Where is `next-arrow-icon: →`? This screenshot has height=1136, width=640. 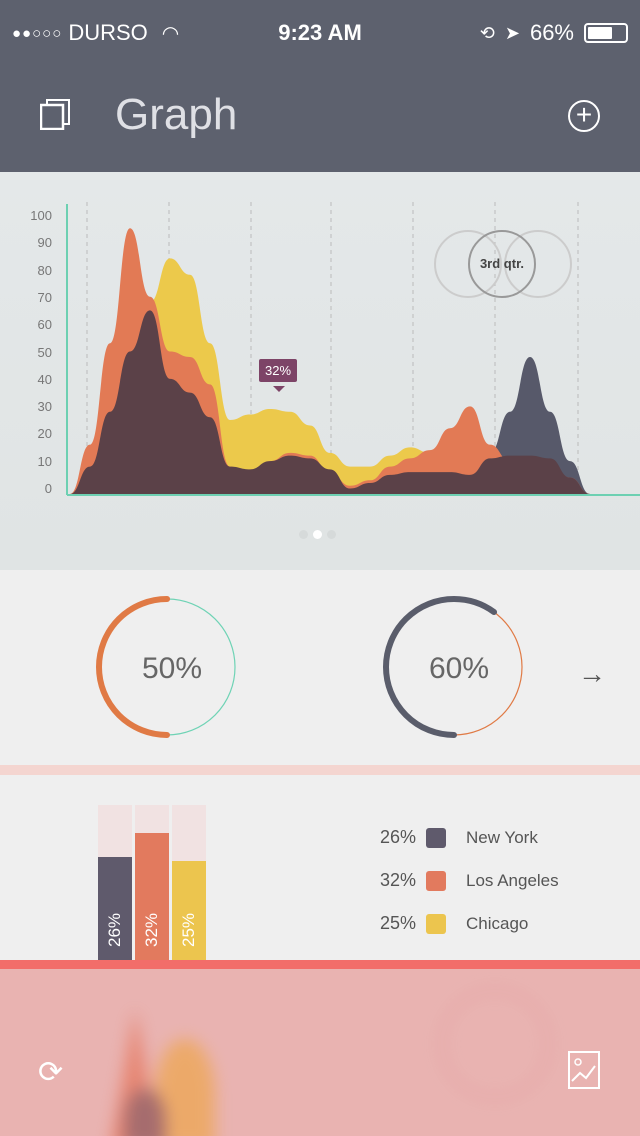 next-arrow-icon: → is located at coordinates (592, 674).